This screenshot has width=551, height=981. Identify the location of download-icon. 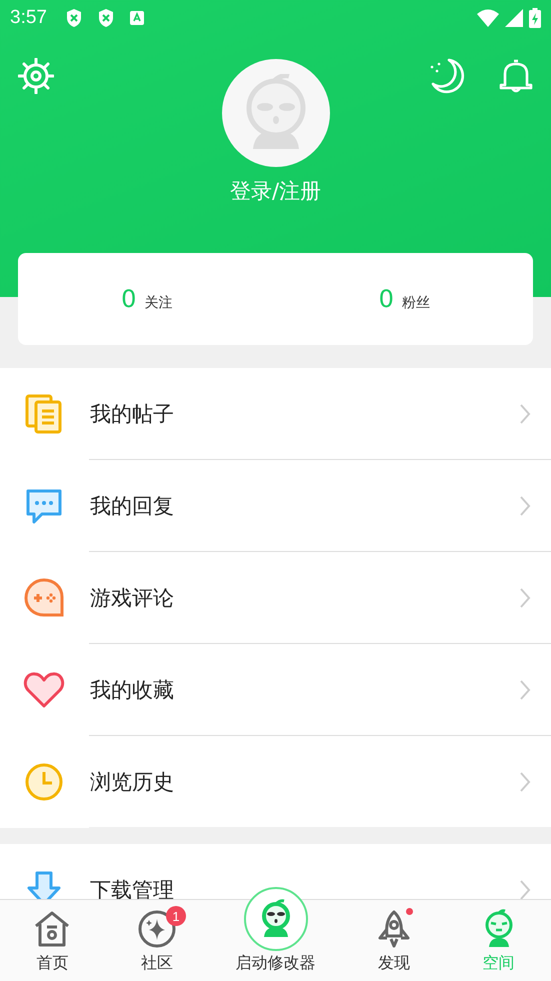
(44, 884).